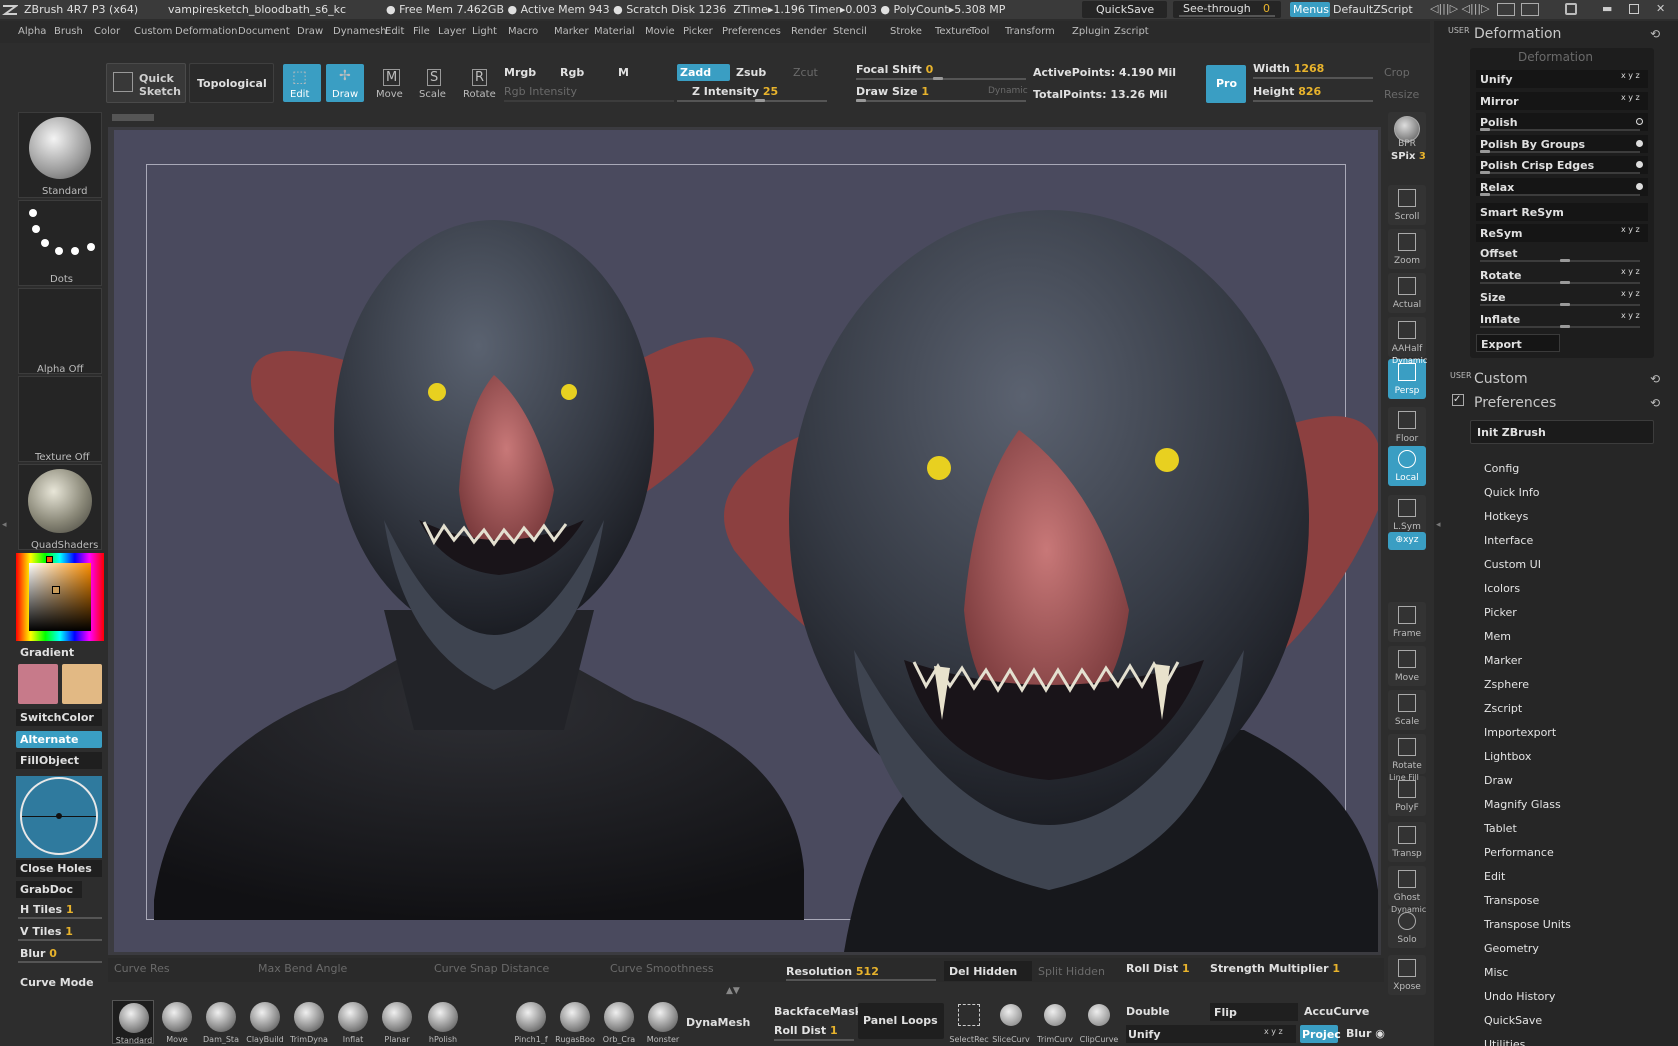 The image size is (1678, 1046). Describe the element at coordinates (10, 9) in the screenshot. I see `zbrush-logo-icon` at that location.